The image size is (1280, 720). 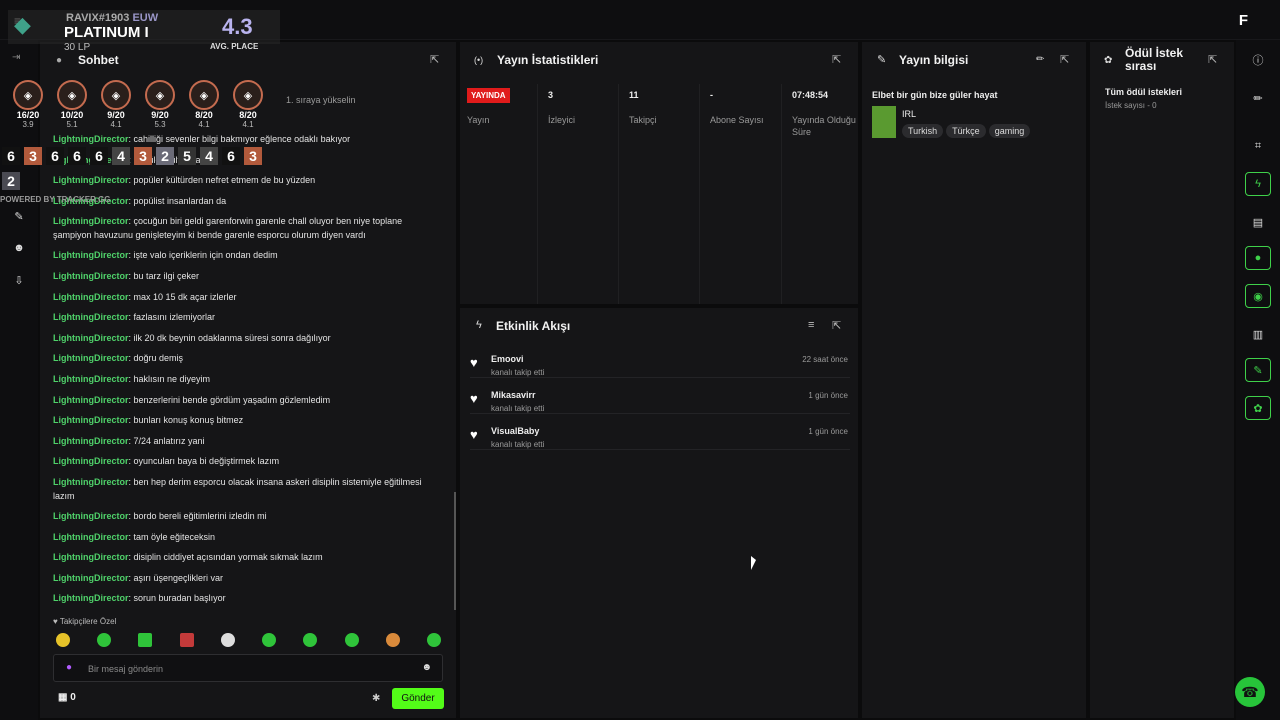 What do you see at coordinates (248, 640) in the screenshot?
I see `emote-bar` at bounding box center [248, 640].